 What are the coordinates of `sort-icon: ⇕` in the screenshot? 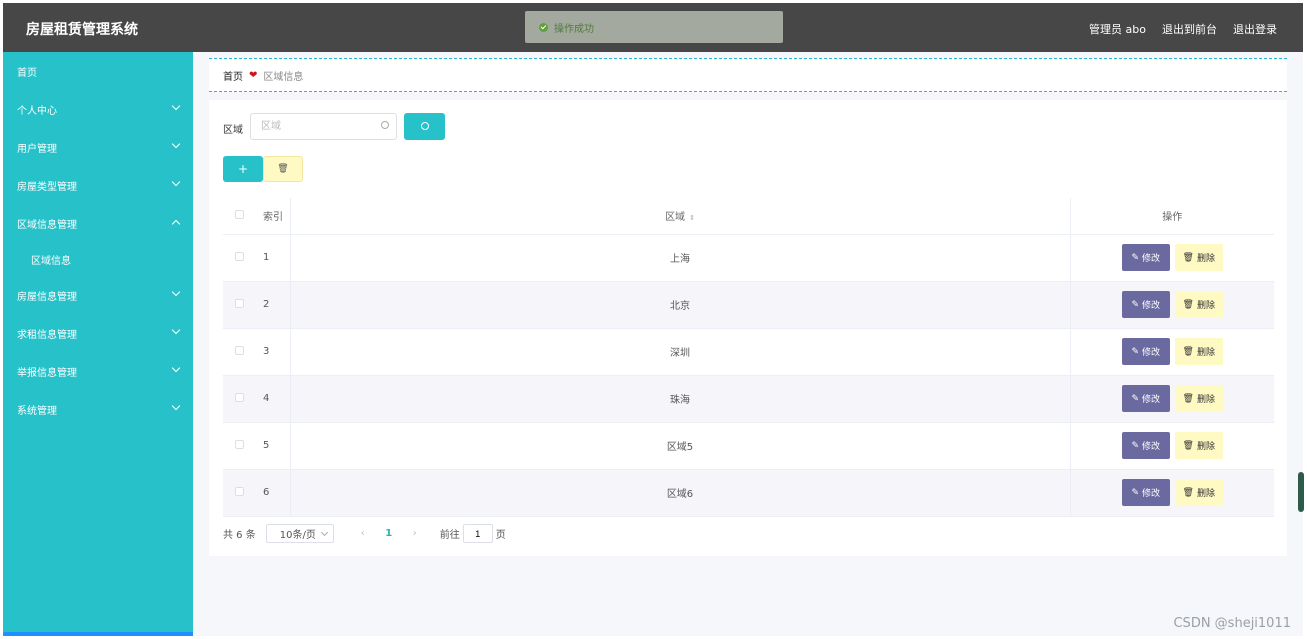 It's located at (692, 218).